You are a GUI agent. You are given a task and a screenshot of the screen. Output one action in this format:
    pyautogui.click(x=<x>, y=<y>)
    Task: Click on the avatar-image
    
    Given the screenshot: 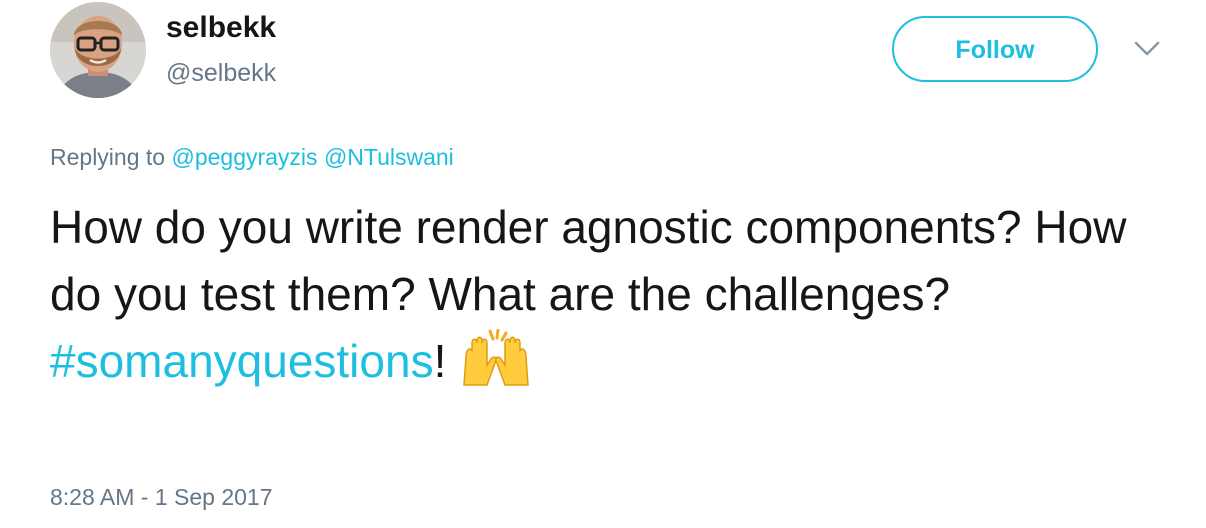 What is the action you would take?
    pyautogui.click(x=98, y=50)
    